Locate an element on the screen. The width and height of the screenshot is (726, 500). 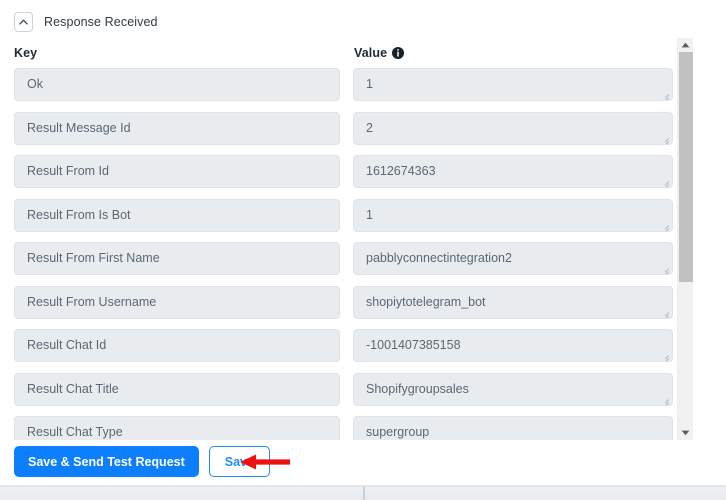
left-arrow-icon is located at coordinates (265, 462).